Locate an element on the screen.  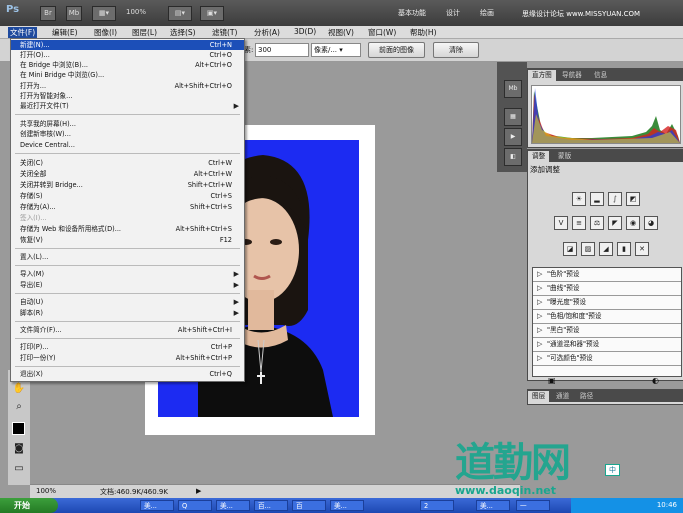
mini-bridge-button: Mb is located at coordinates (74, 13).